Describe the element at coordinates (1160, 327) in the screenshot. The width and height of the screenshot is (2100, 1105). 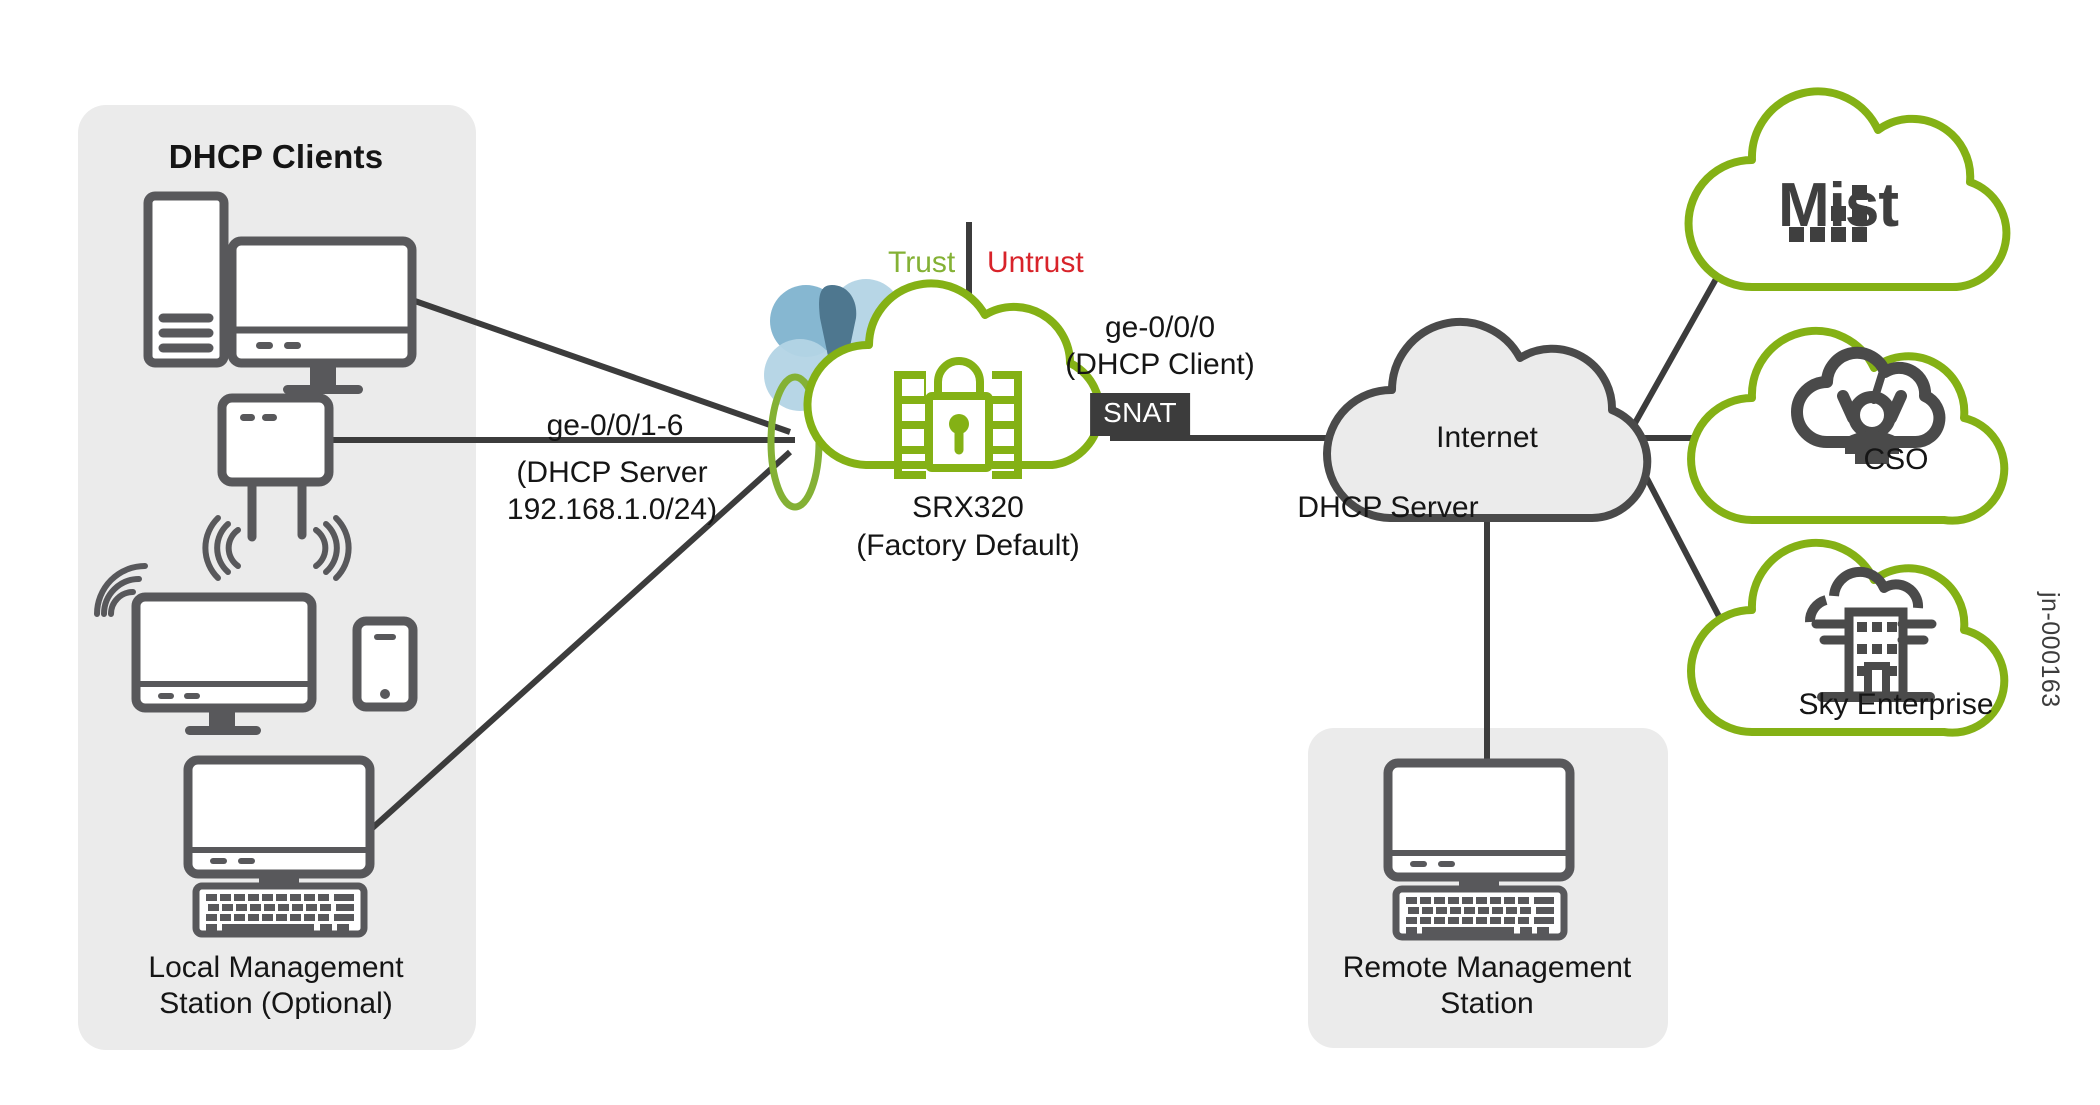
I see `wan-interface-label-line1: ge-0/0/0` at that location.